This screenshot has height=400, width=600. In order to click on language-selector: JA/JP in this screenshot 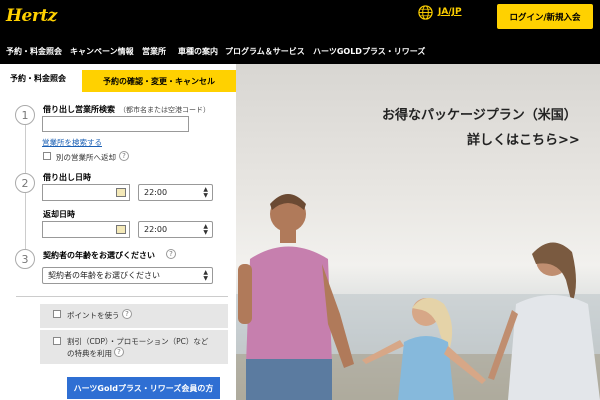, I will do `click(450, 12)`.